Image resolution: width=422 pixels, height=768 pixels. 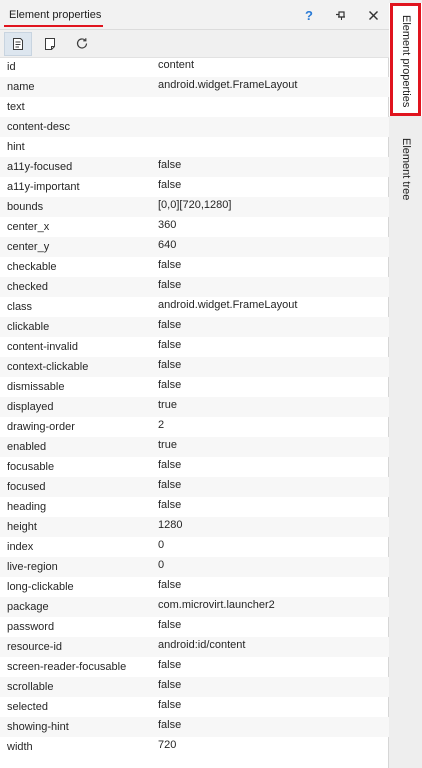 I want to click on property-key: context-clickable, so click(x=48, y=367).